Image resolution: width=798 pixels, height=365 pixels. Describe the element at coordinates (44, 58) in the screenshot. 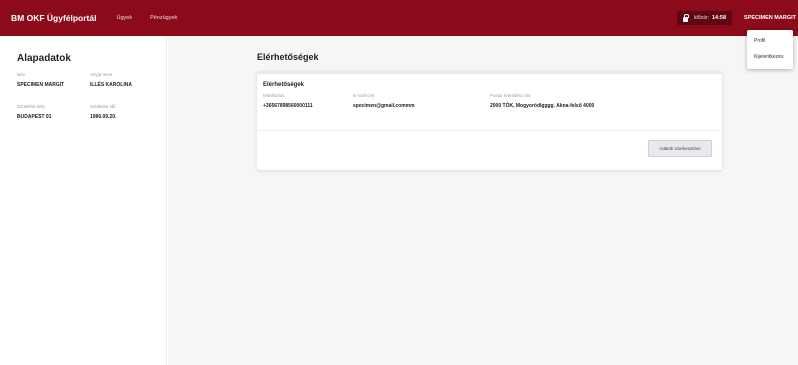

I see `sidebar-title: Alapadatok` at that location.